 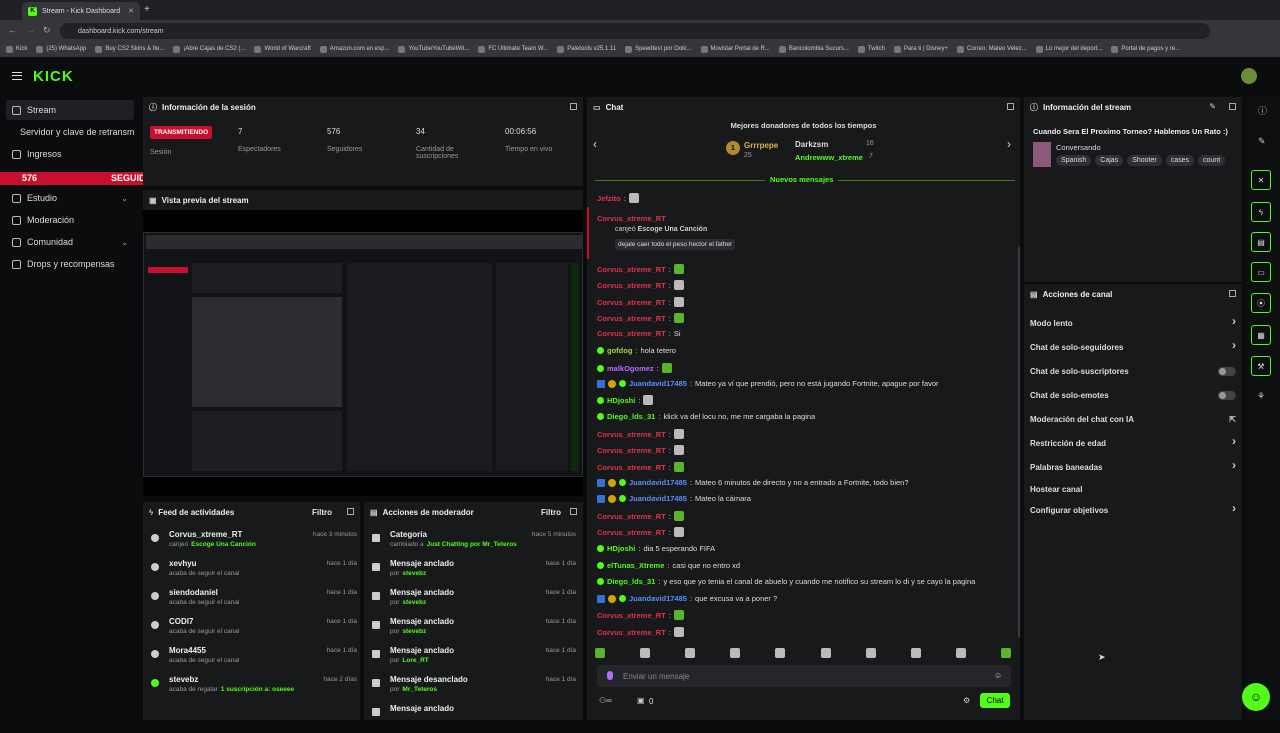 I want to click on kick-logo: KICK, so click(x=53, y=76).